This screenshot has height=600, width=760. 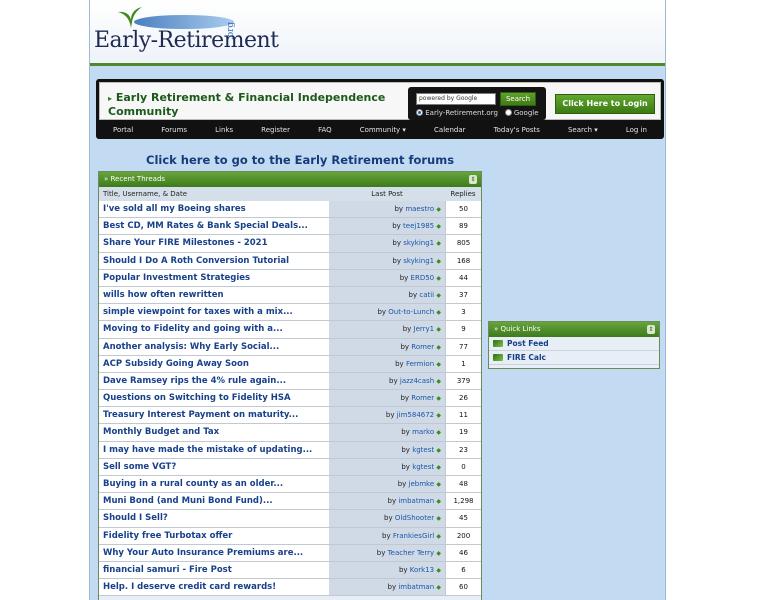 I want to click on nav-faq: FAQ, so click(x=325, y=130).